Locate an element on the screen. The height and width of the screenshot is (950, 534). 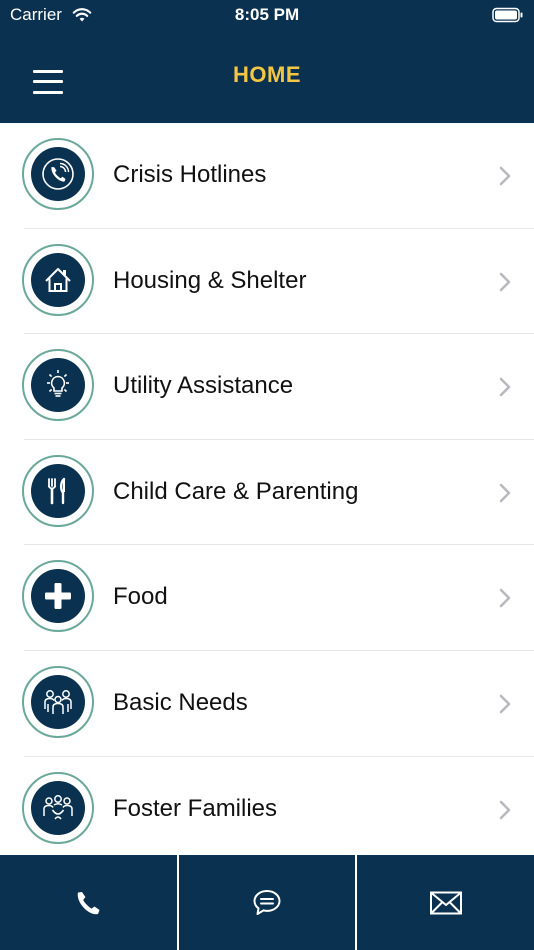
status-bar: Carrier 8:05 PM is located at coordinates (267, 16).